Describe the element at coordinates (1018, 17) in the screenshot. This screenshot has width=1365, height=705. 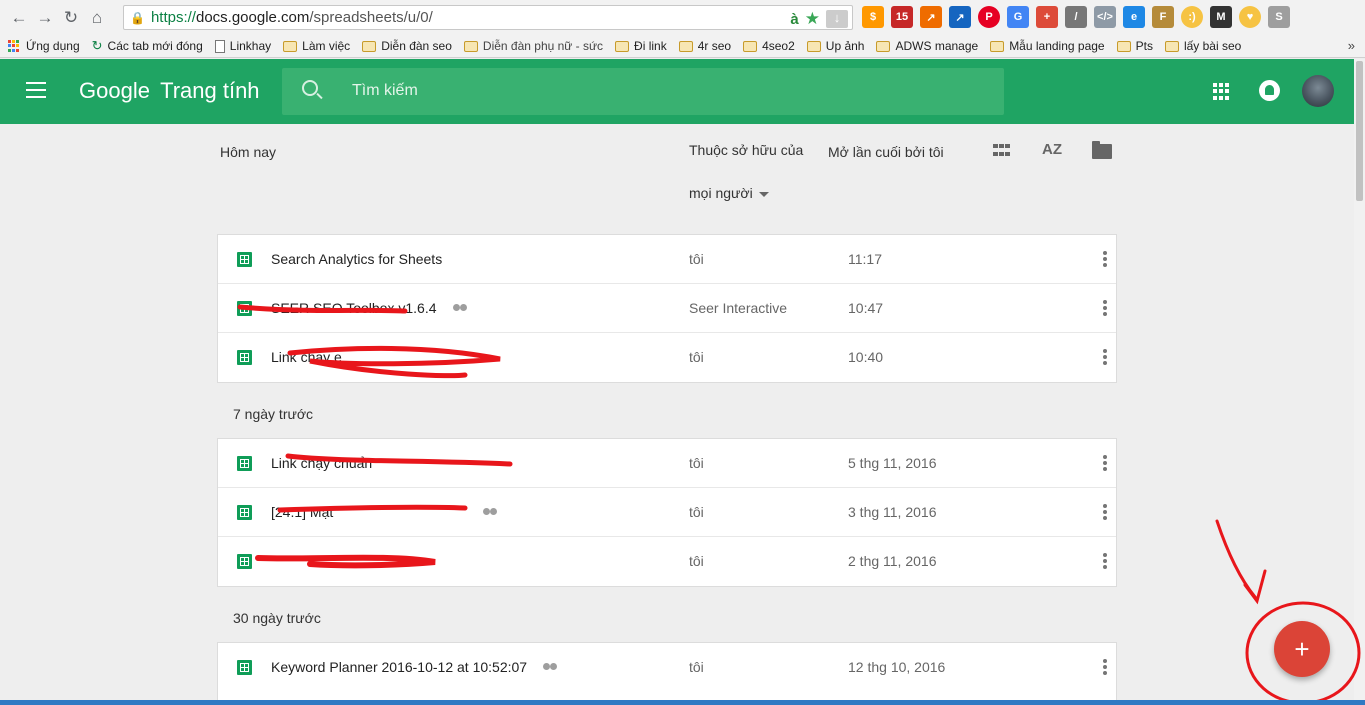
I see `google-translate-icon: G` at that location.